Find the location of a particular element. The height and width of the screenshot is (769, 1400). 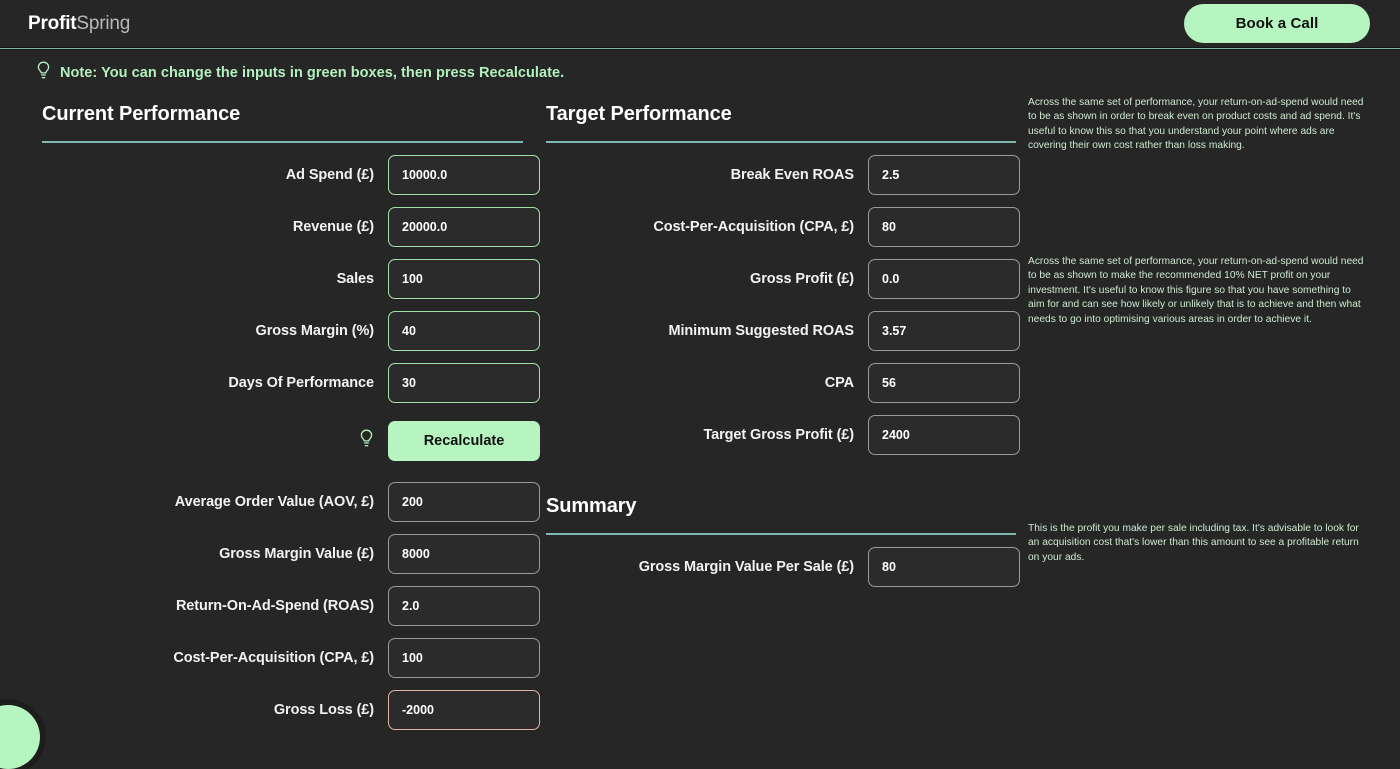

field-cpa-current: Cost-Per-Acquisition (CPA, £) is located at coordinates (291, 658).